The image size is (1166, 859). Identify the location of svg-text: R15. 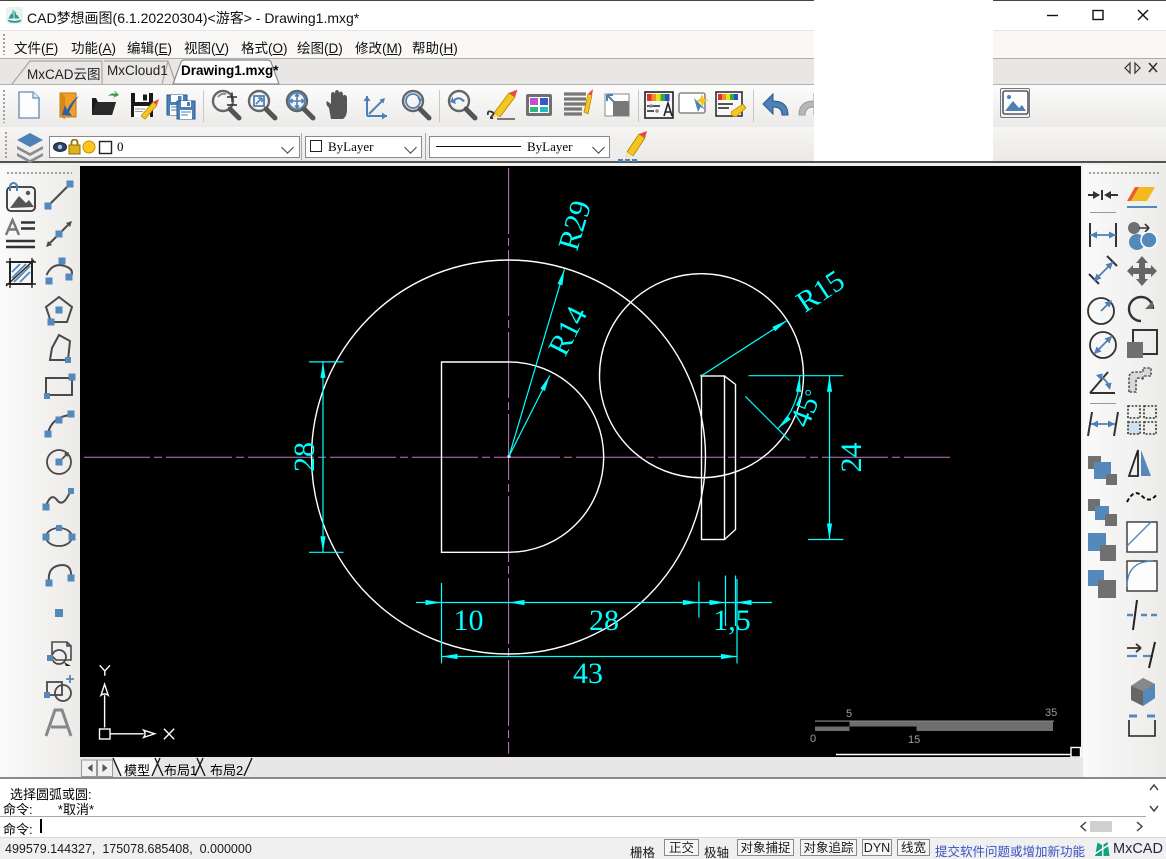
(821, 291).